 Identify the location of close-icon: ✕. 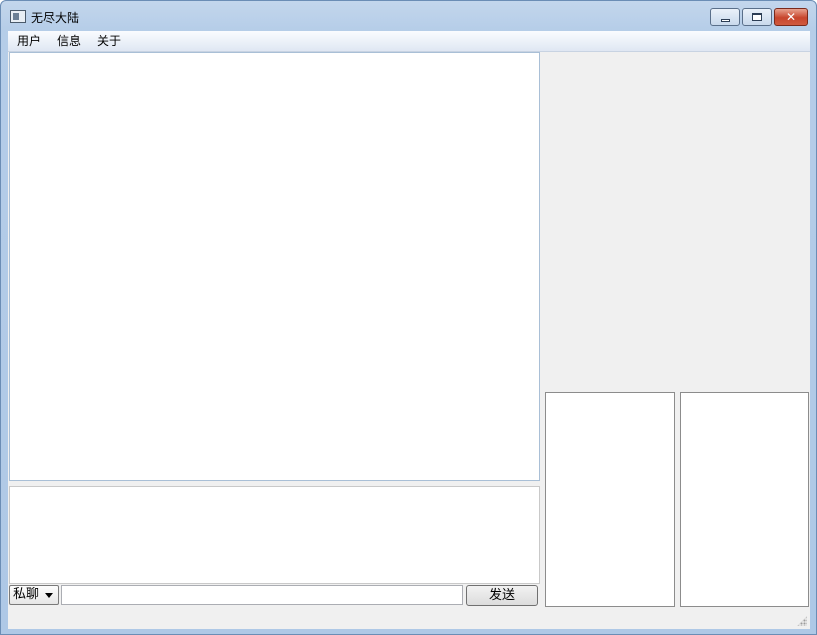
(791, 17).